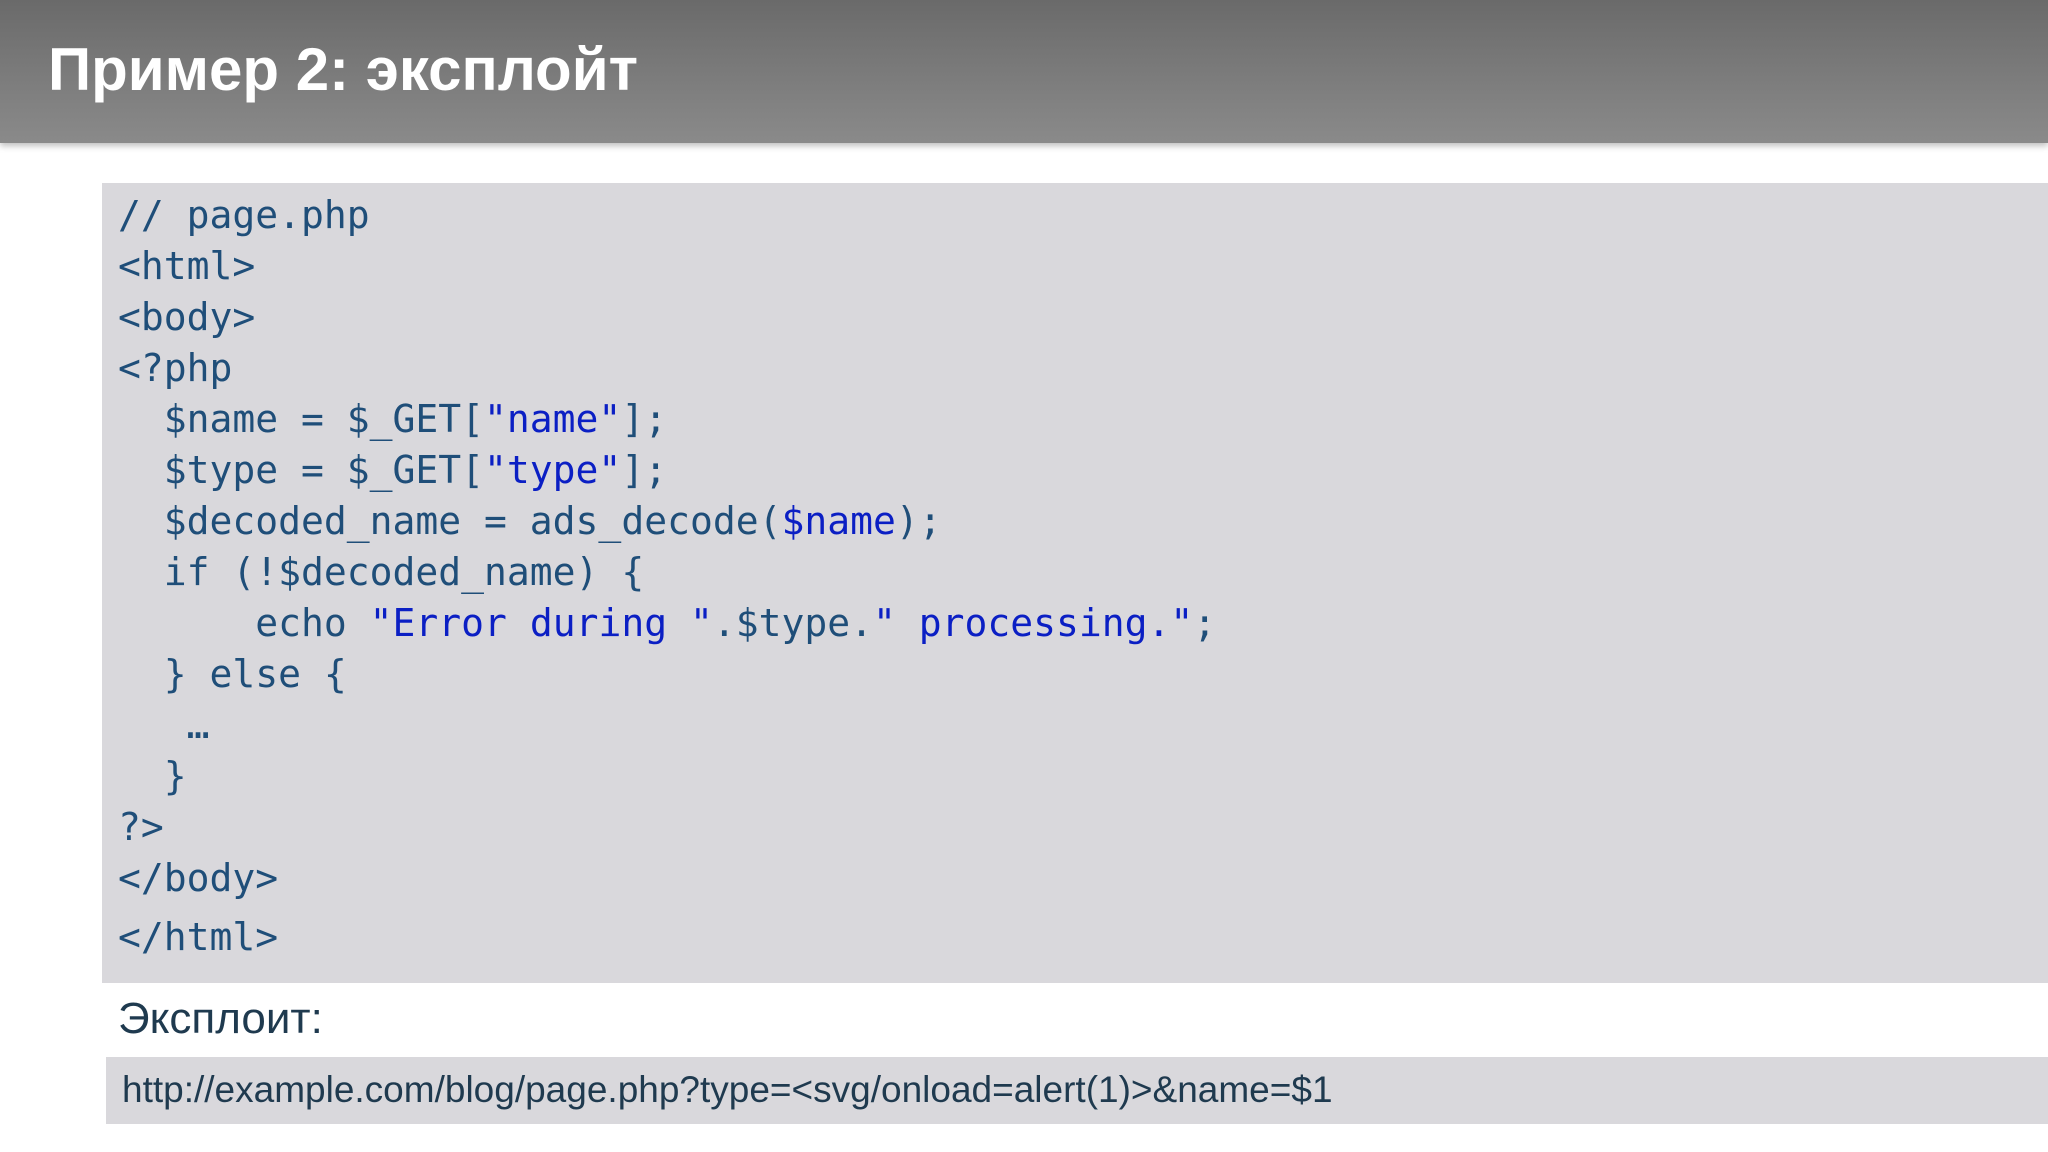 The image size is (2048, 1152). I want to click on code-line-name-assign: $name = $_GET["name"];, so click(392, 419).